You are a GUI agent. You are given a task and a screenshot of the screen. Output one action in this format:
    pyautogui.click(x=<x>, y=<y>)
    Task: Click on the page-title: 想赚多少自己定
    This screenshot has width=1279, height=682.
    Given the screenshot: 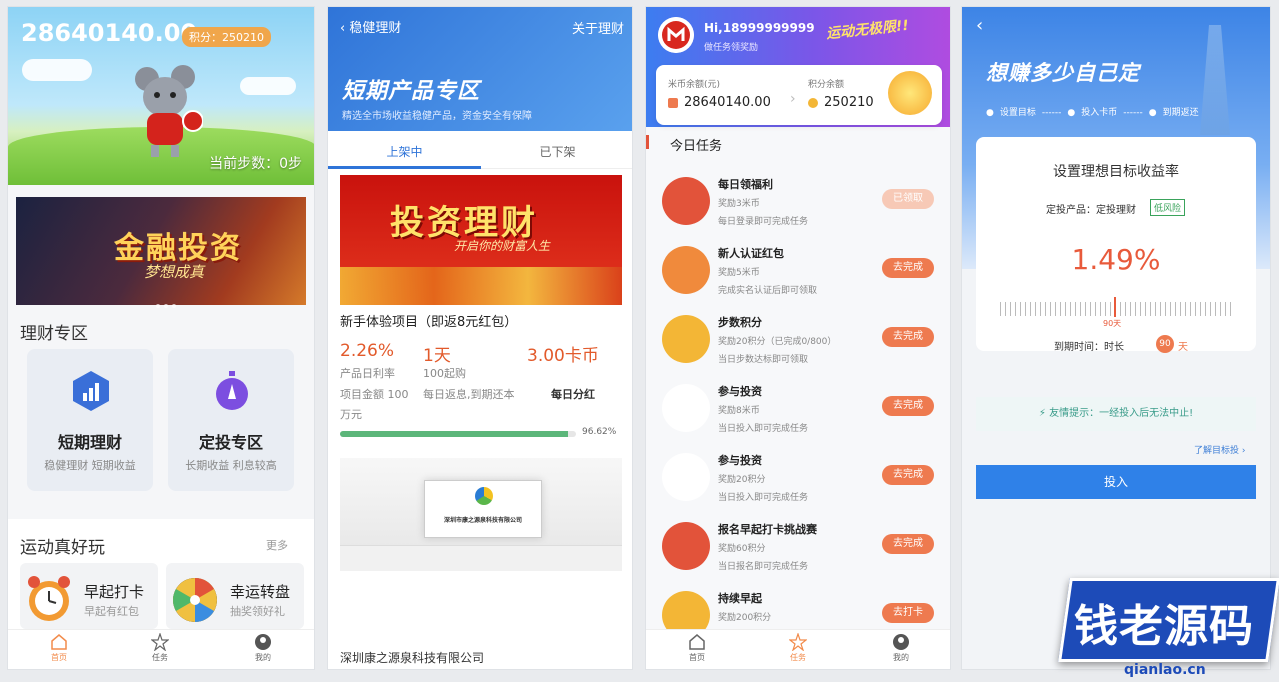 What is the action you would take?
    pyautogui.click(x=1063, y=73)
    